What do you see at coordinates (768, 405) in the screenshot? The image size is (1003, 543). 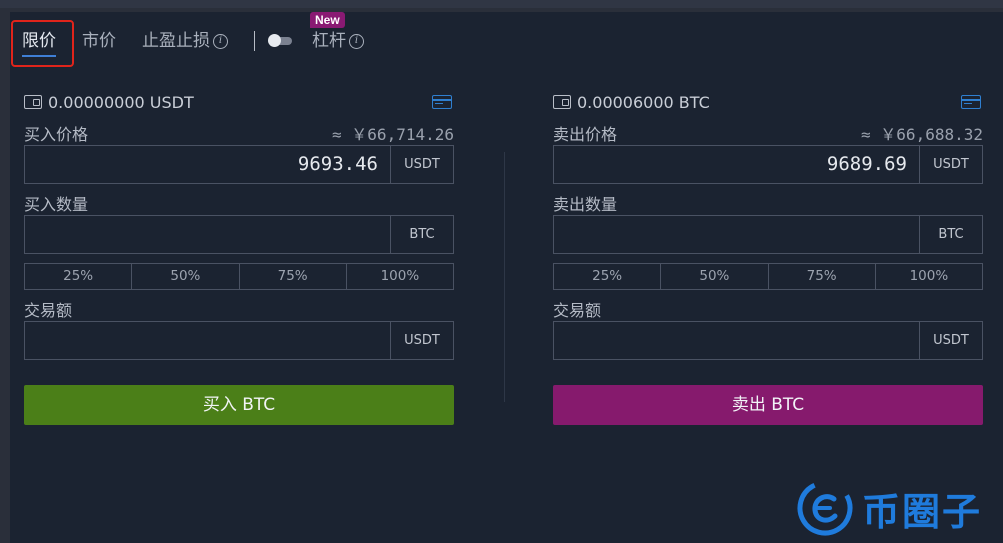 I see `sell-btc-button: 卖出 BTC` at bounding box center [768, 405].